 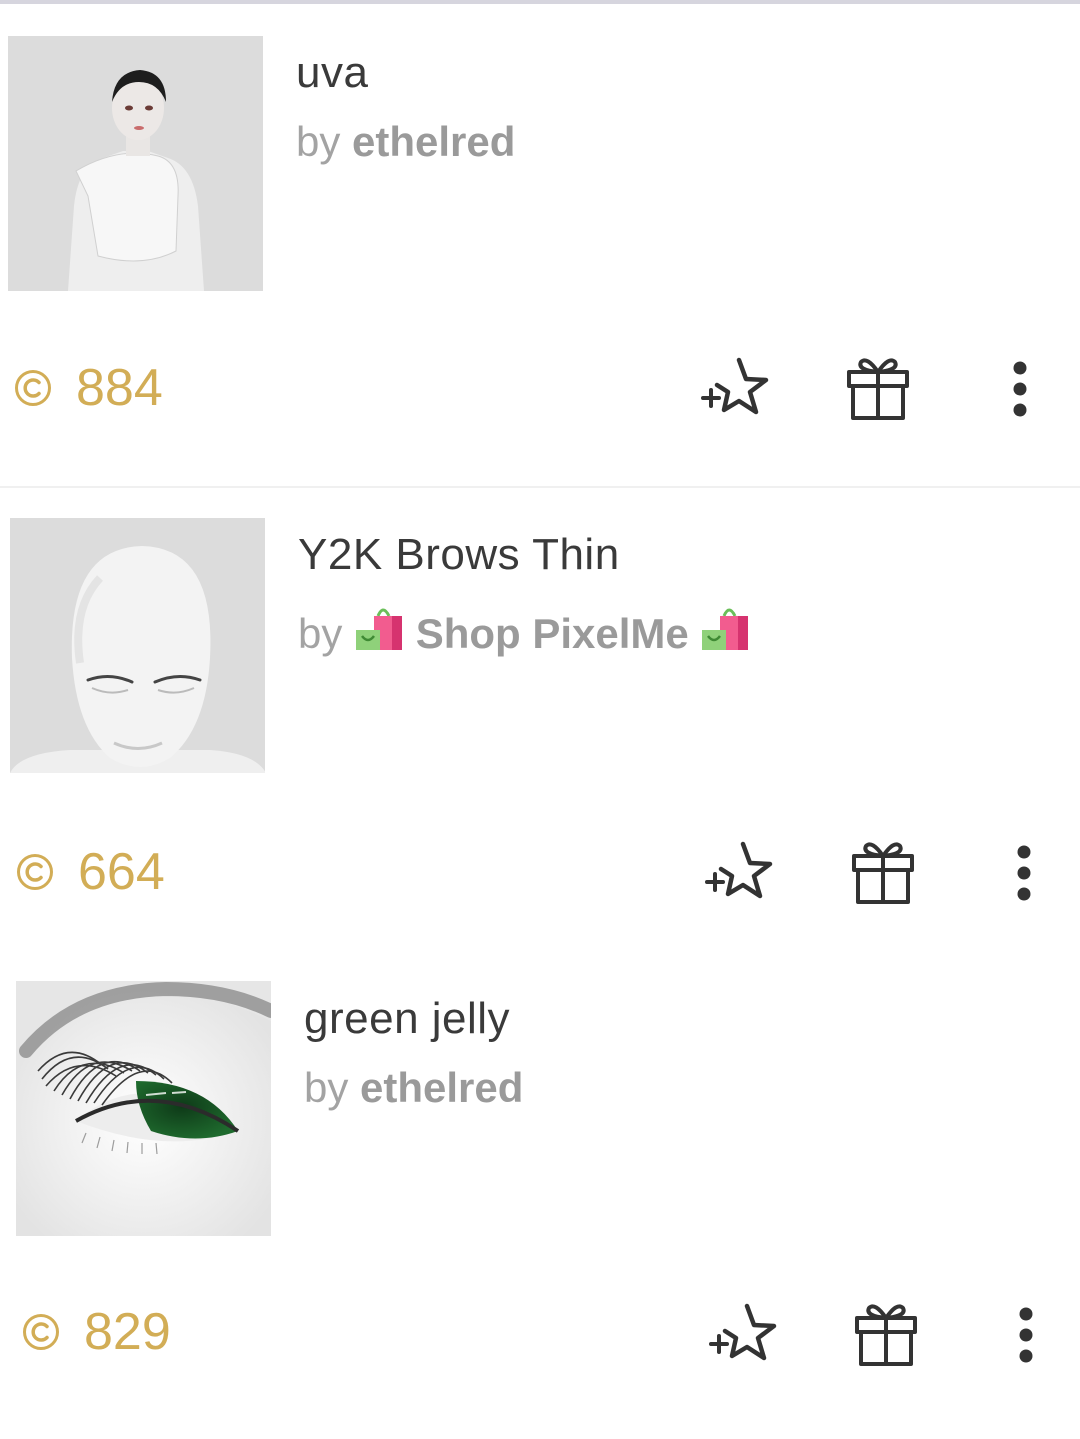 What do you see at coordinates (407, 1019) in the screenshot?
I see `item-title: green jelly` at bounding box center [407, 1019].